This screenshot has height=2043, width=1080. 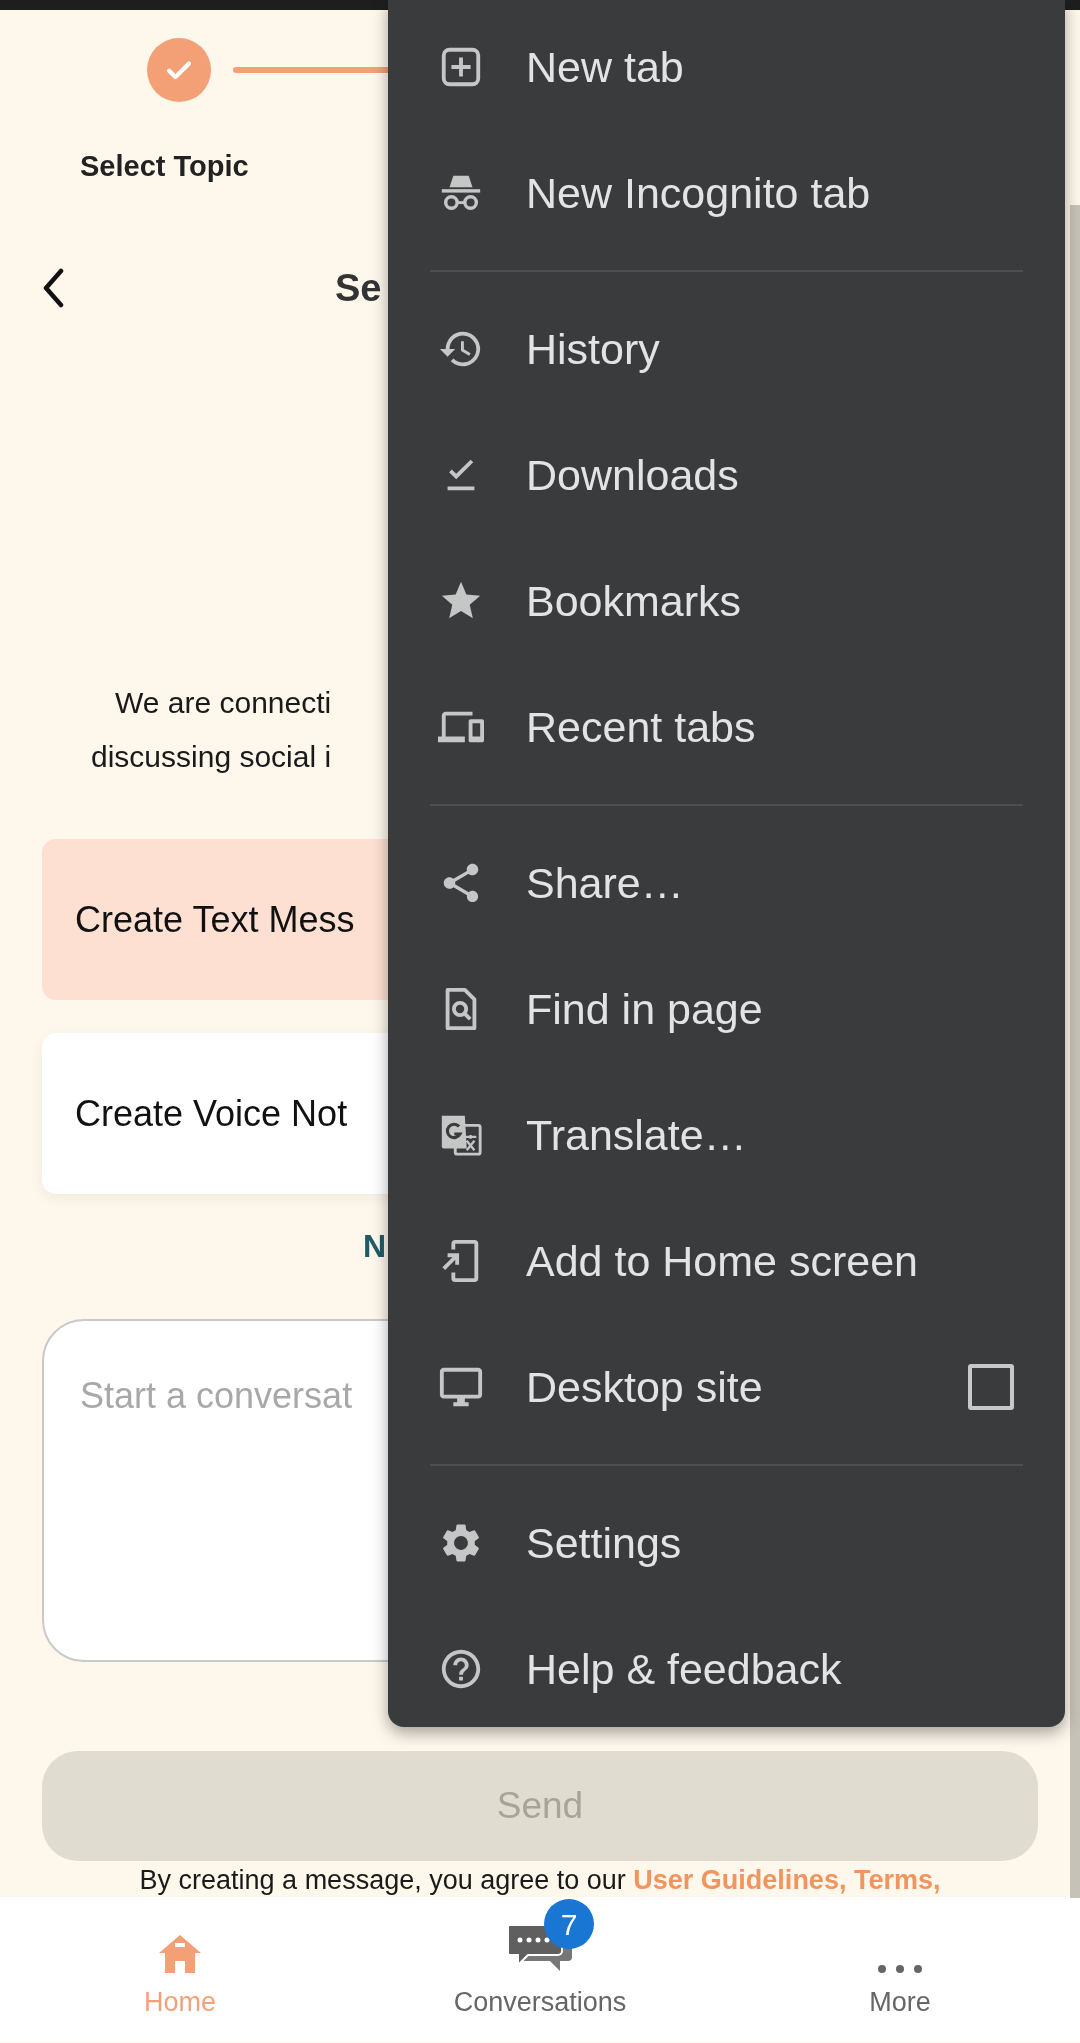 What do you see at coordinates (726, 1261) in the screenshot?
I see `menu-item: Add to Home screen` at bounding box center [726, 1261].